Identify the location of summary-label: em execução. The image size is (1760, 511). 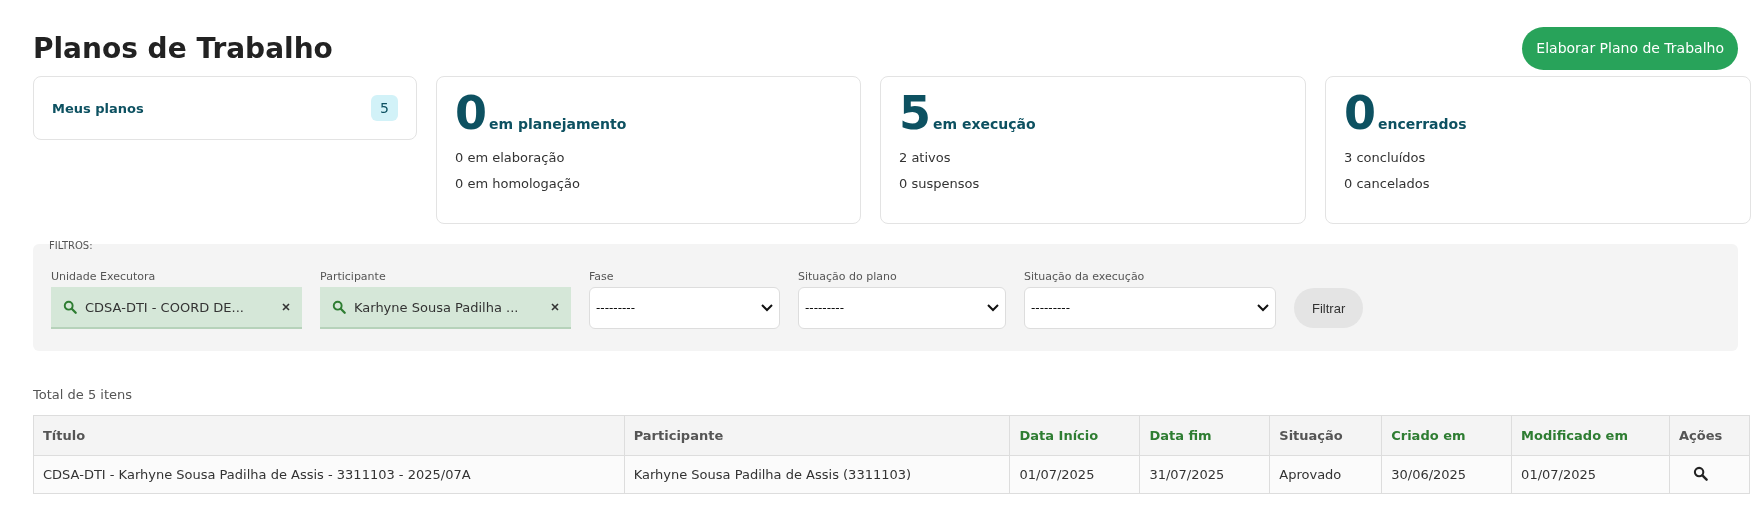
(984, 124).